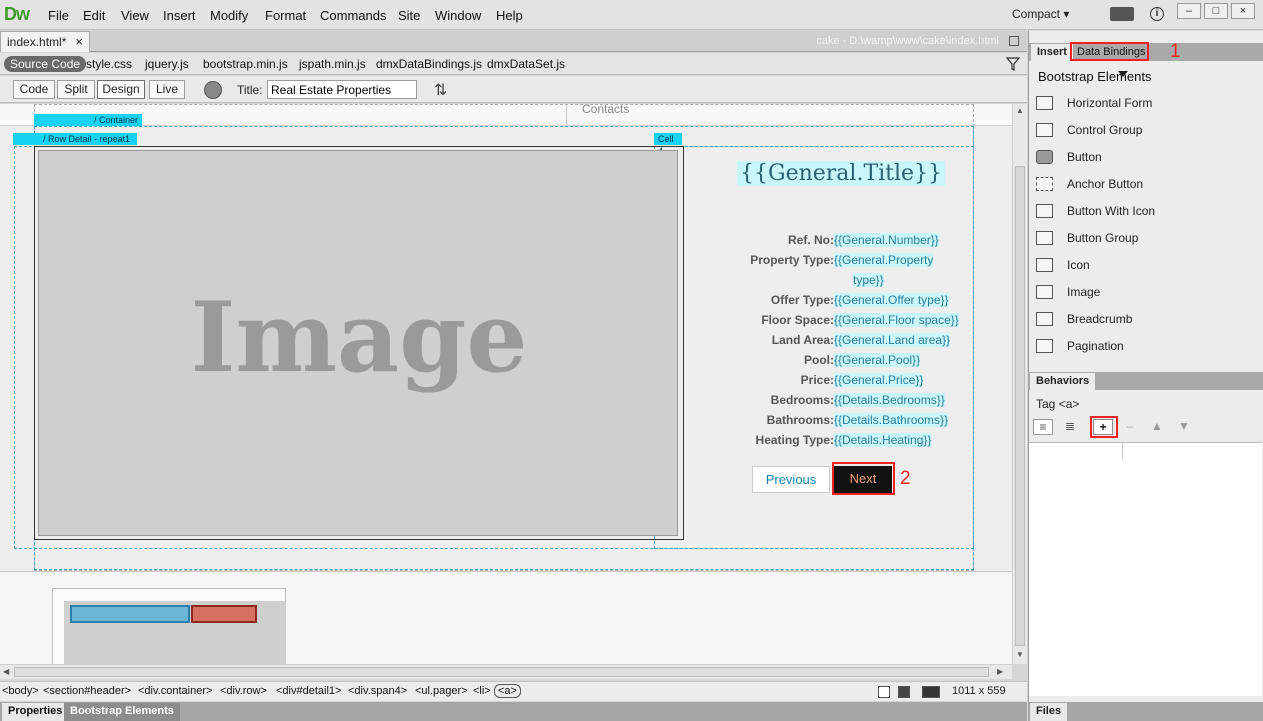 This screenshot has height=721, width=1263. I want to click on cell-chip: Cell 4, so click(668, 144).